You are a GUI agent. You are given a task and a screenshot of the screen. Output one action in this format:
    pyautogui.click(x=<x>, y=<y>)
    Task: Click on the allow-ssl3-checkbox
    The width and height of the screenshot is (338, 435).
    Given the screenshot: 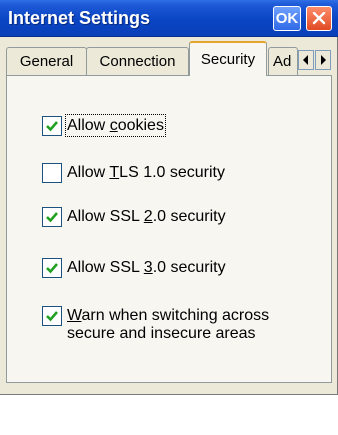 What is the action you would take?
    pyautogui.click(x=52, y=268)
    